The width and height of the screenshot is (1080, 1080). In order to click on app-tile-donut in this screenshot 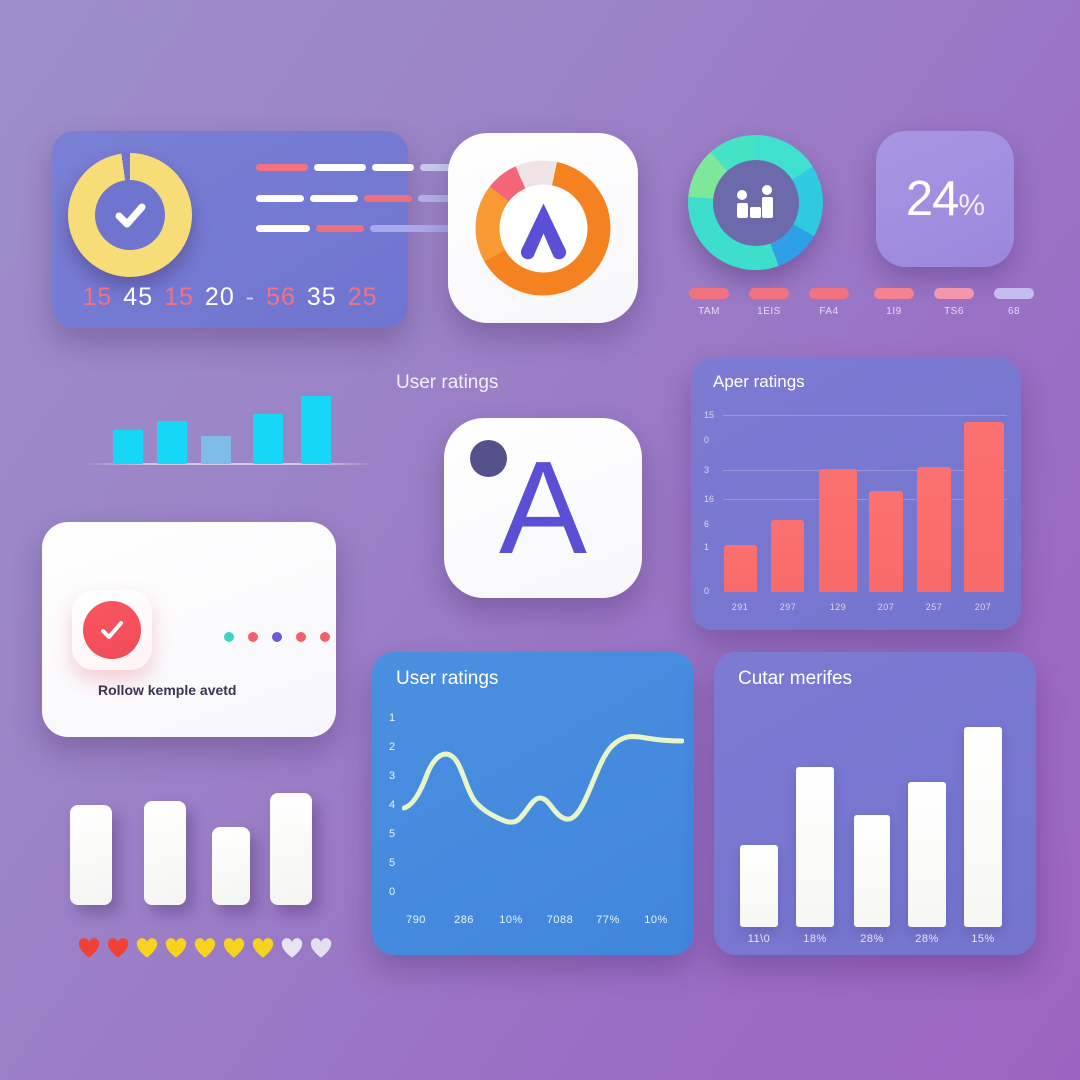, I will do `click(543, 228)`.